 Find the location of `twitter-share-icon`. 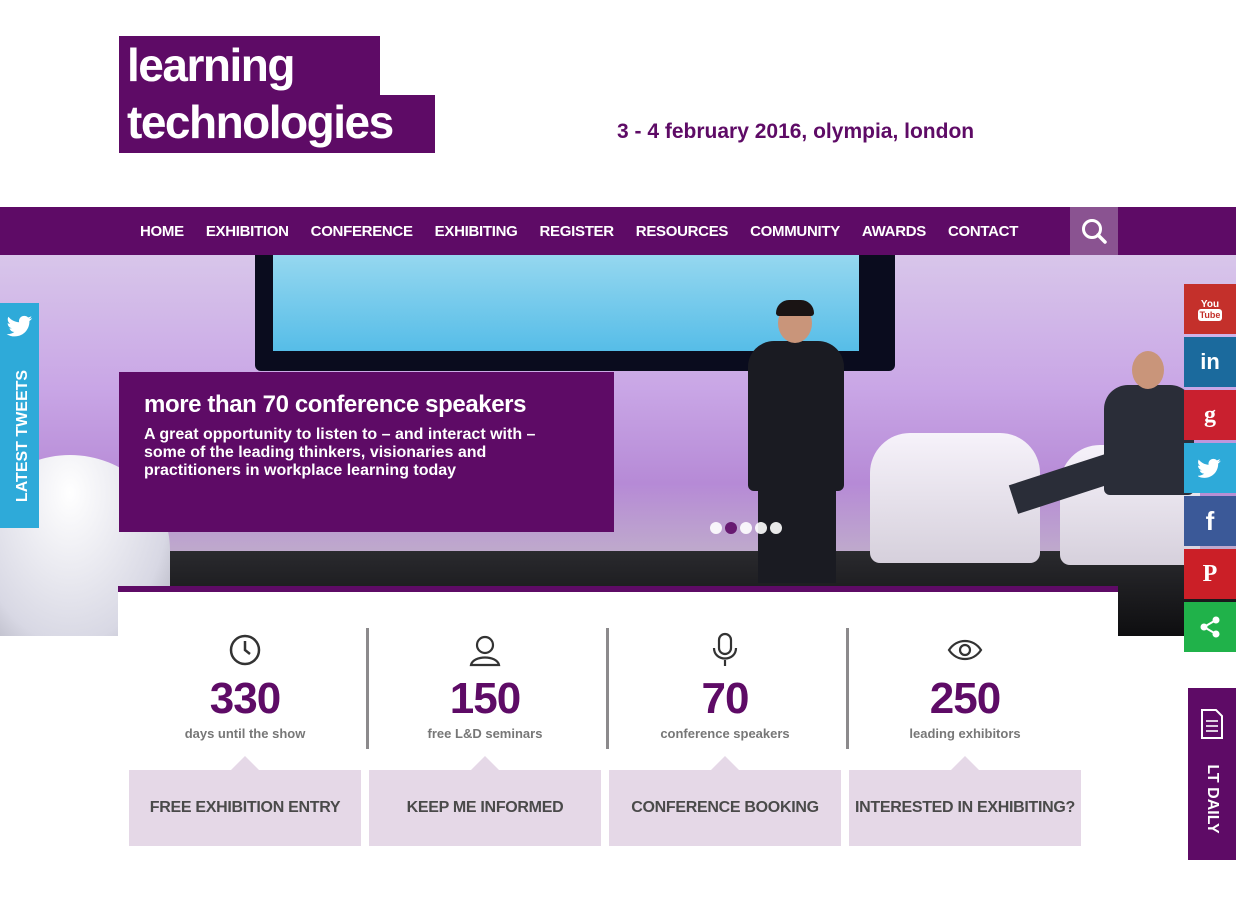

twitter-share-icon is located at coordinates (1210, 468).